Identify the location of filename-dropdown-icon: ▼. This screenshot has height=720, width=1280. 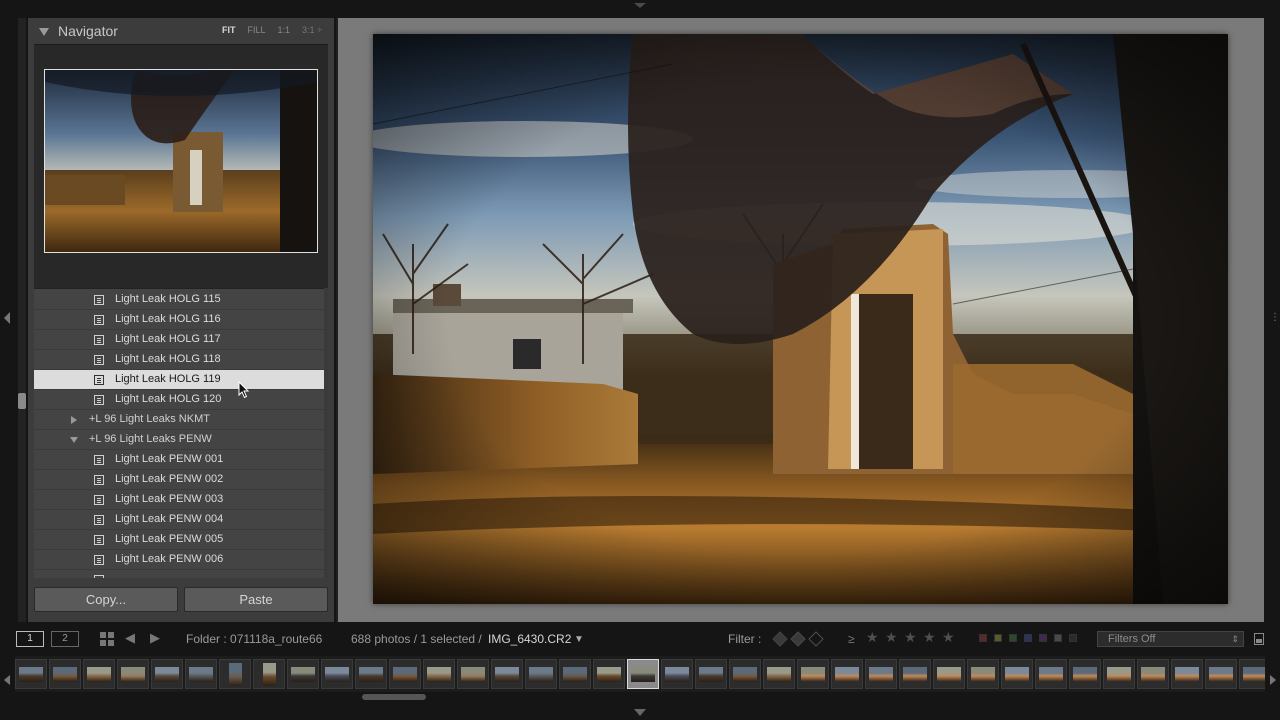
(579, 639).